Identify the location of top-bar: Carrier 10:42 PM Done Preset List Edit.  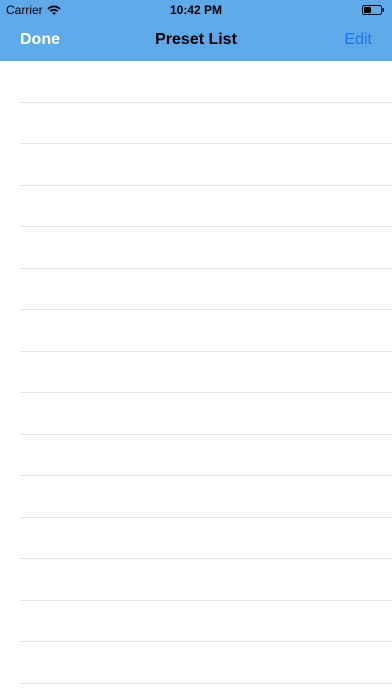
(196, 30).